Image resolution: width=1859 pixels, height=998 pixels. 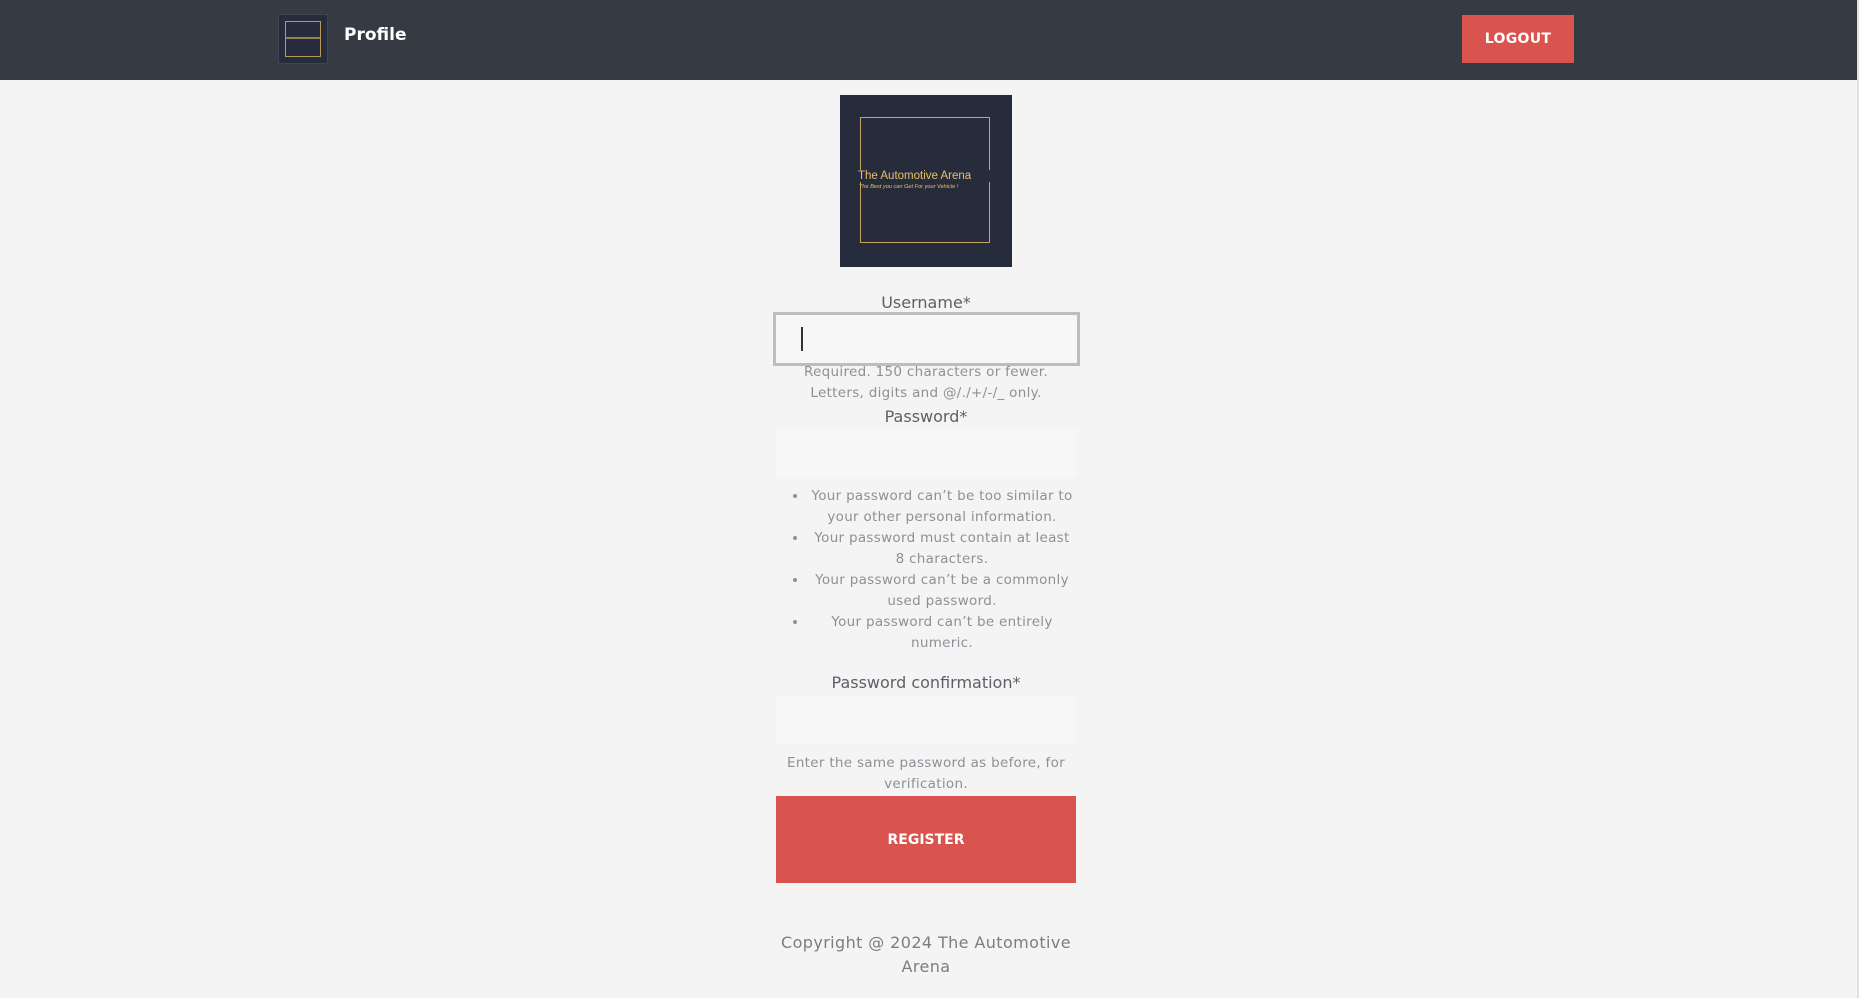 What do you see at coordinates (926, 339) in the screenshot?
I see `username-input` at bounding box center [926, 339].